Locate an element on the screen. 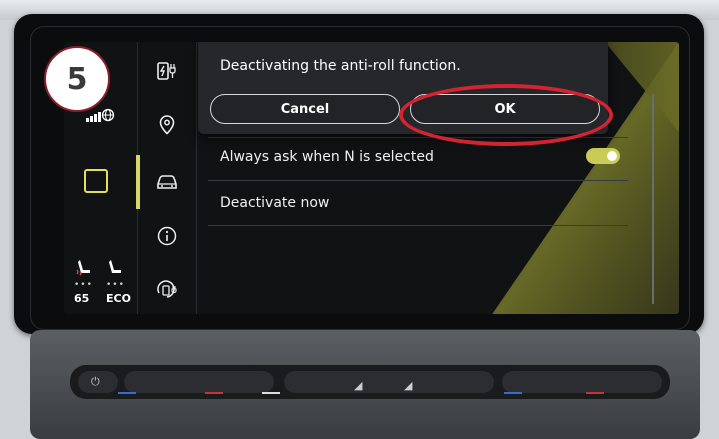 This screenshot has height=439, width=719. volume-down-icon: ◢ is located at coordinates (358, 385).